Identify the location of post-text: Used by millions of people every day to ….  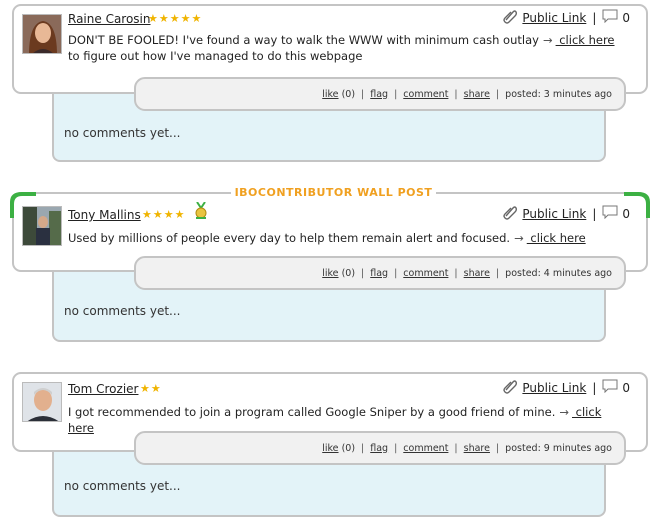
(348, 238).